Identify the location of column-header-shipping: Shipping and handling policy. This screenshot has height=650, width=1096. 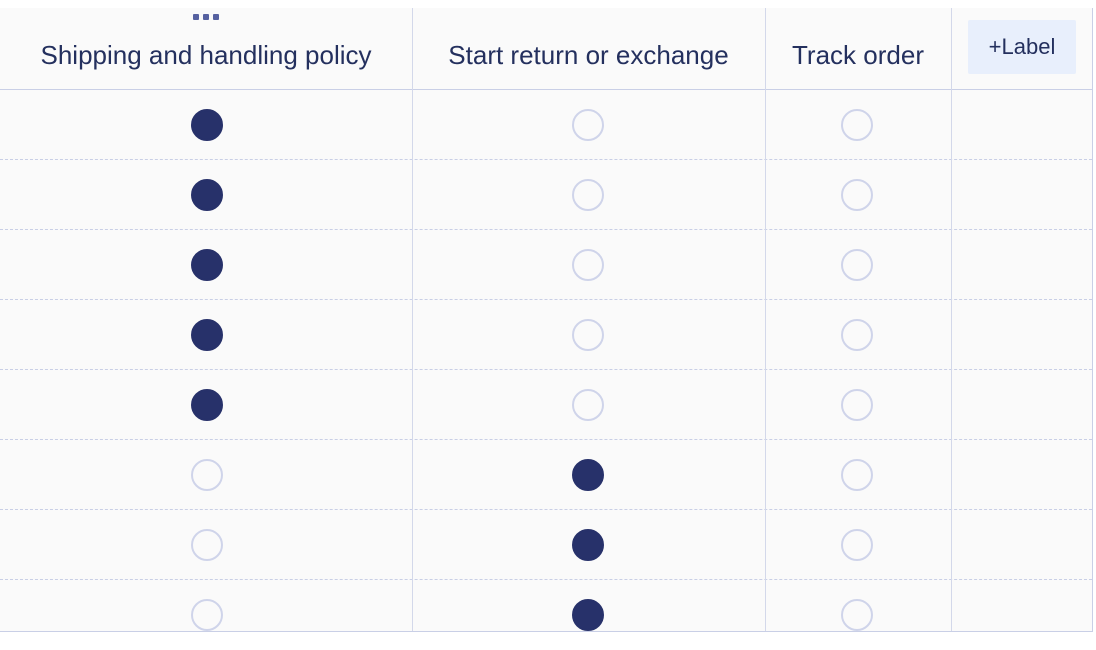
(206, 54).